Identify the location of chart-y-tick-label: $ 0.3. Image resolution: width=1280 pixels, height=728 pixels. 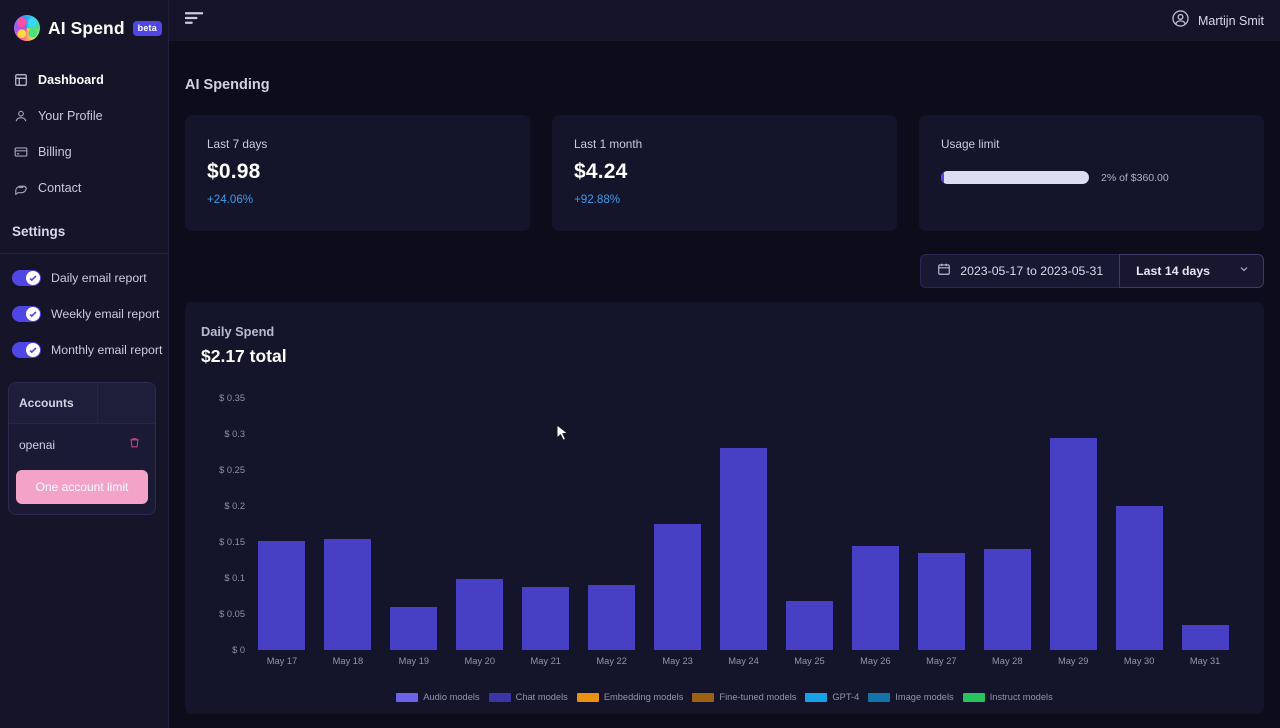
(234, 434).